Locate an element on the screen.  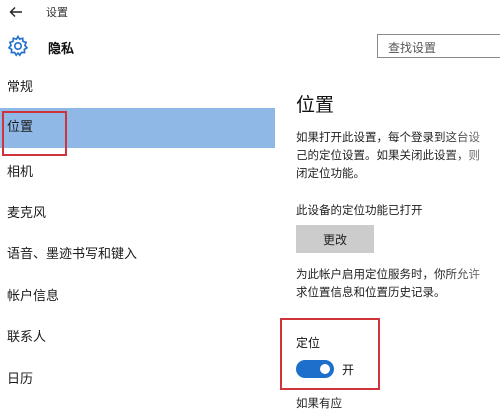
app-title: 设置 is located at coordinates (57, 12).